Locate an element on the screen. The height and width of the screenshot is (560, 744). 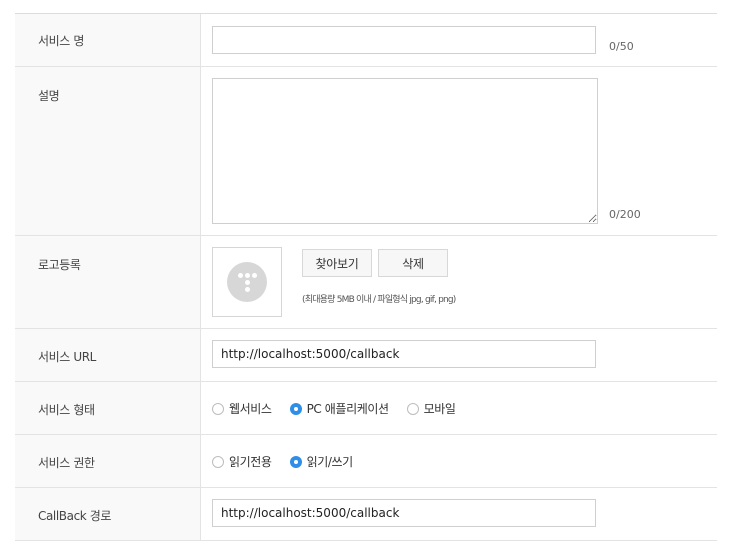
row-callback-path: CallBack 경로 is located at coordinates (366, 514).